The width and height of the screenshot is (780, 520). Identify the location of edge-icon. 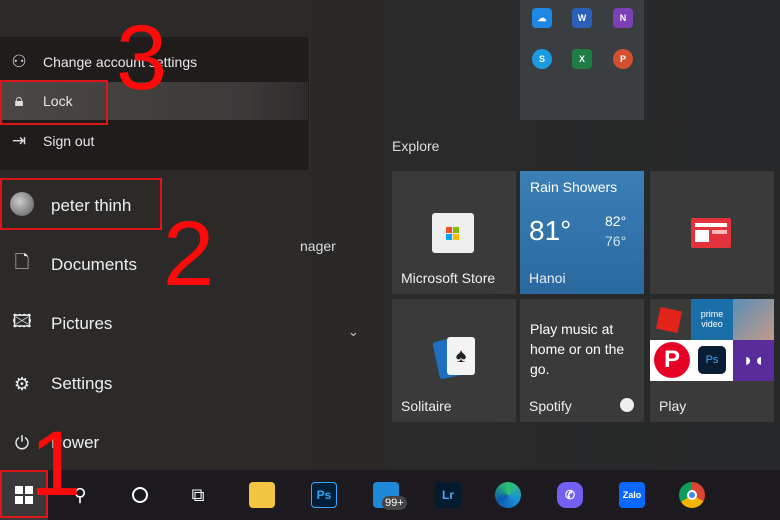
(508, 495).